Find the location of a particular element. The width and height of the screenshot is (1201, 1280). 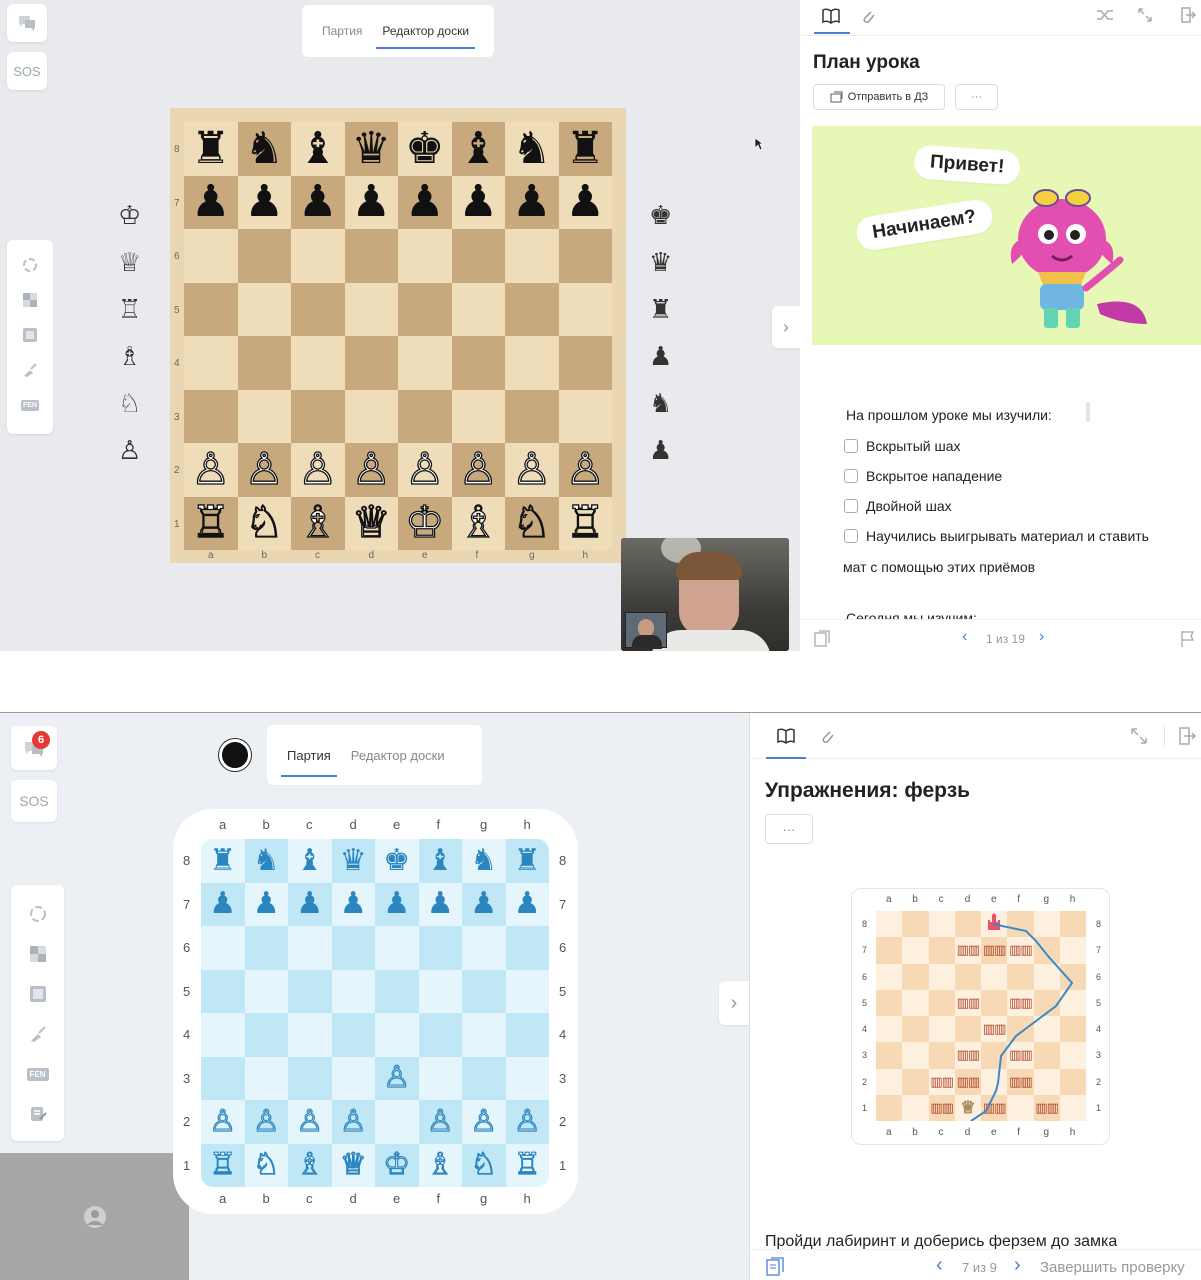

board-square-h3 is located at coordinates (527, 1078).